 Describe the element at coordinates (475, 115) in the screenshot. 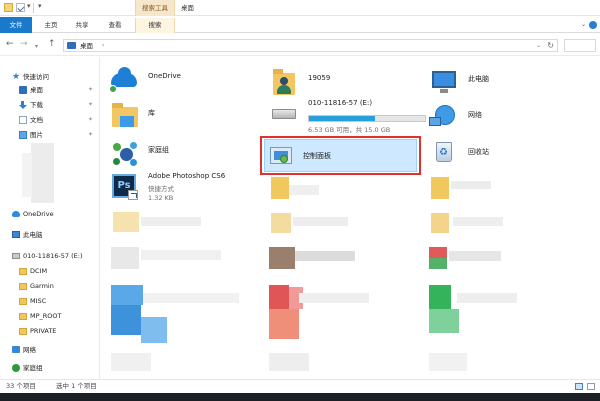

I see `item-label: 网络` at that location.